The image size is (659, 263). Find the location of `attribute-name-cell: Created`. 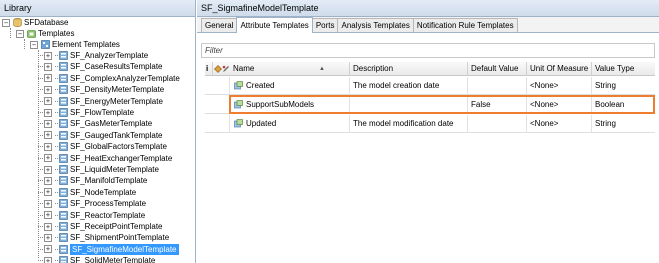

attribute-name-cell: Created is located at coordinates (290, 86).